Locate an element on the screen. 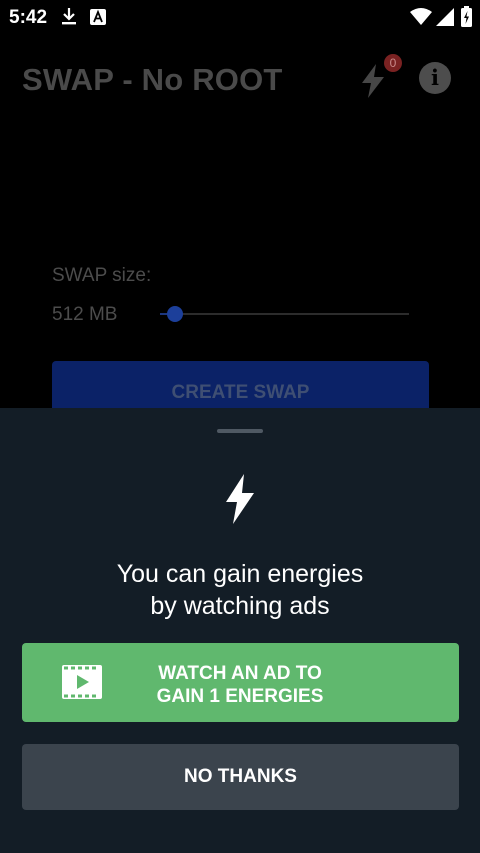  battery-charging-icon is located at coordinates (466, 16).